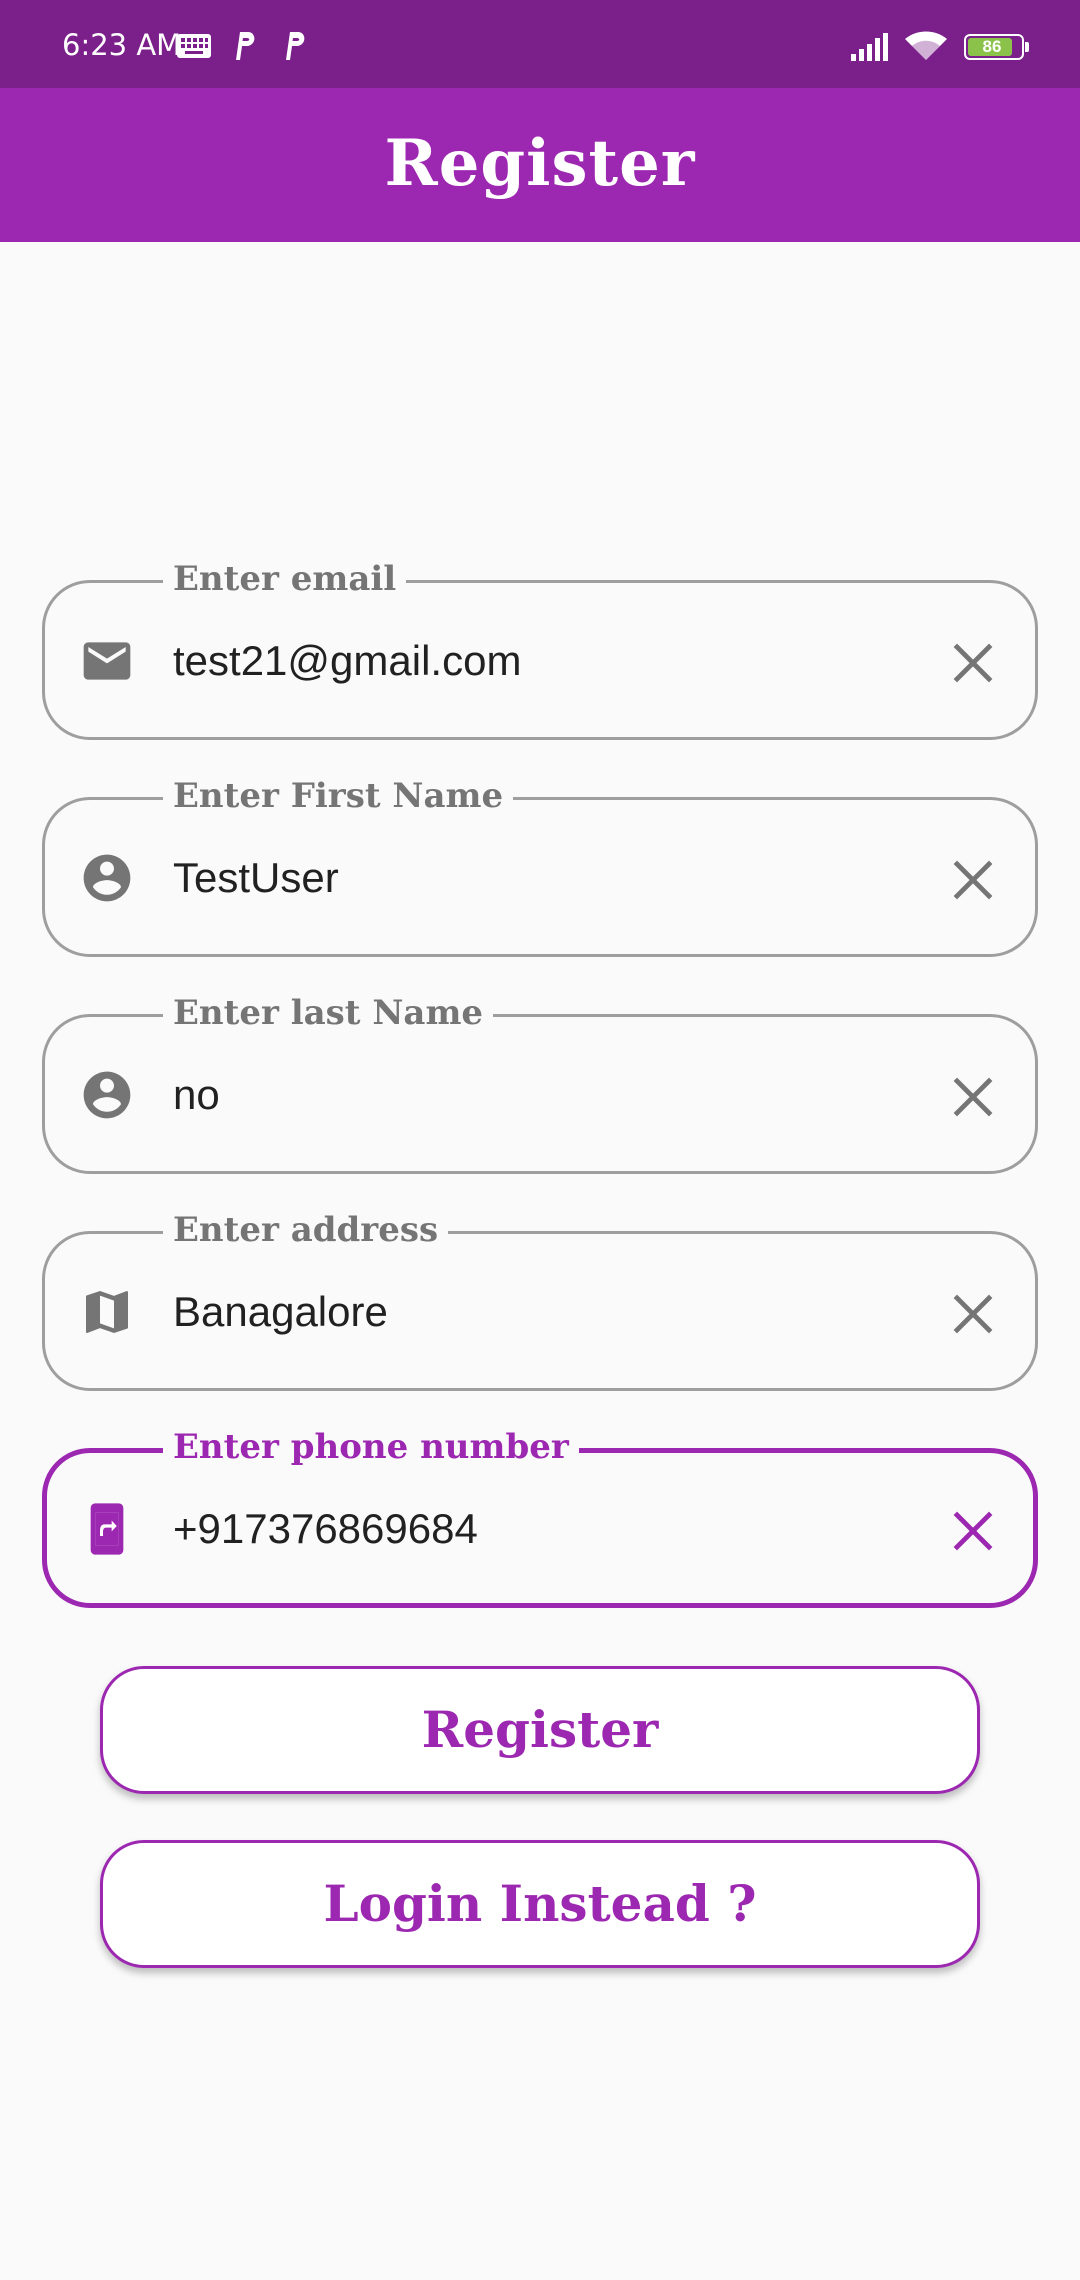 The width and height of the screenshot is (1080, 2280). I want to click on phone-forward-icon, so click(107, 1529).